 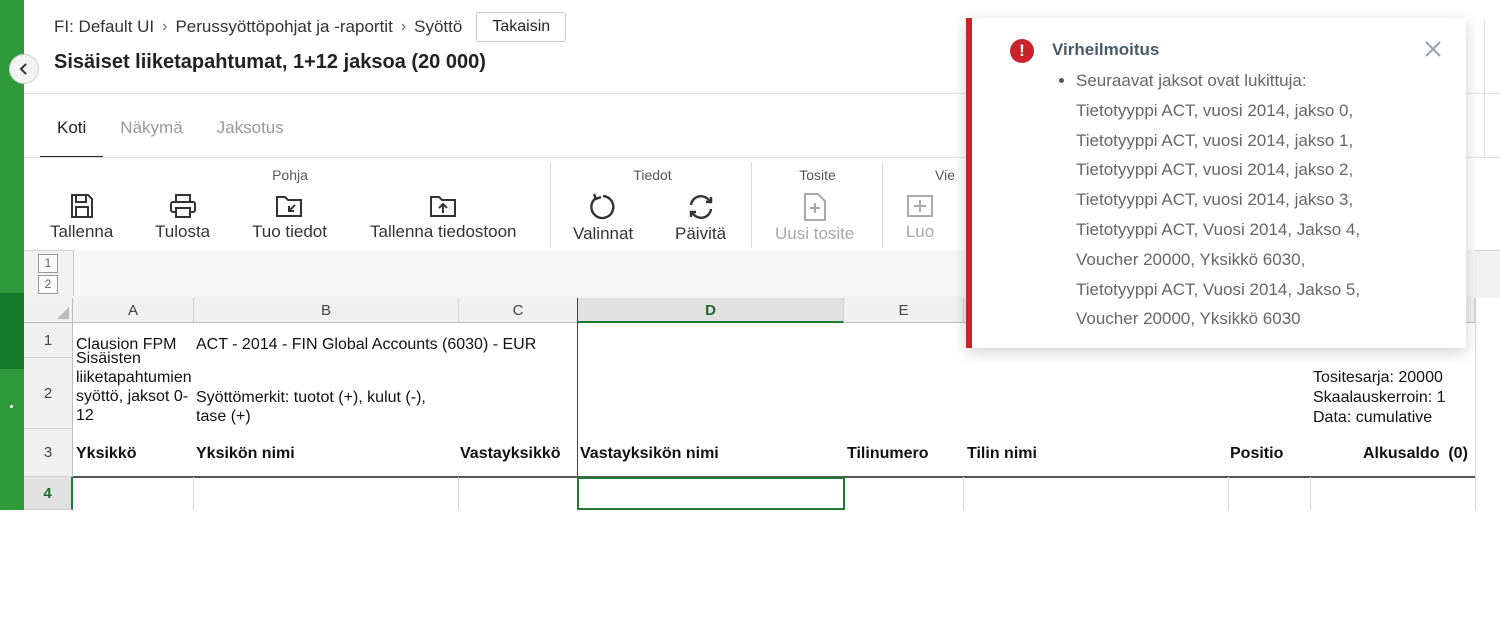 I want to click on ribbon-group-tosite: Tosite Uusi tosite, so click(x=817, y=205).